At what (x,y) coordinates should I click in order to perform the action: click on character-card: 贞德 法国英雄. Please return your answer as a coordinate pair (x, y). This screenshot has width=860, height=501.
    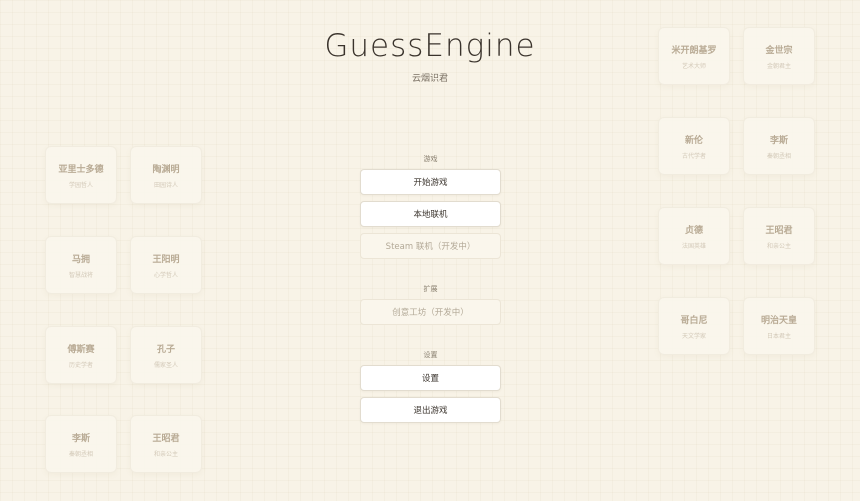
    Looking at the image, I should click on (694, 236).